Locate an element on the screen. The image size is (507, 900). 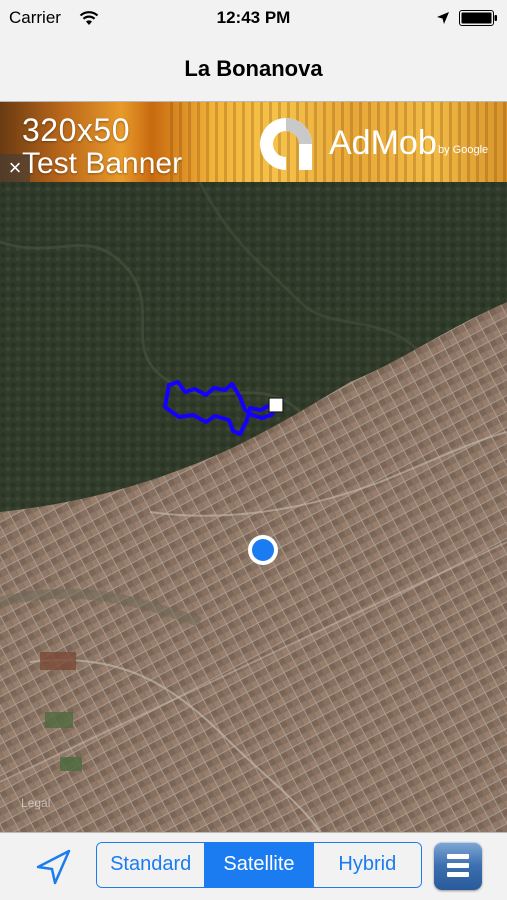
page-title: La Bonanova is located at coordinates (253, 68).